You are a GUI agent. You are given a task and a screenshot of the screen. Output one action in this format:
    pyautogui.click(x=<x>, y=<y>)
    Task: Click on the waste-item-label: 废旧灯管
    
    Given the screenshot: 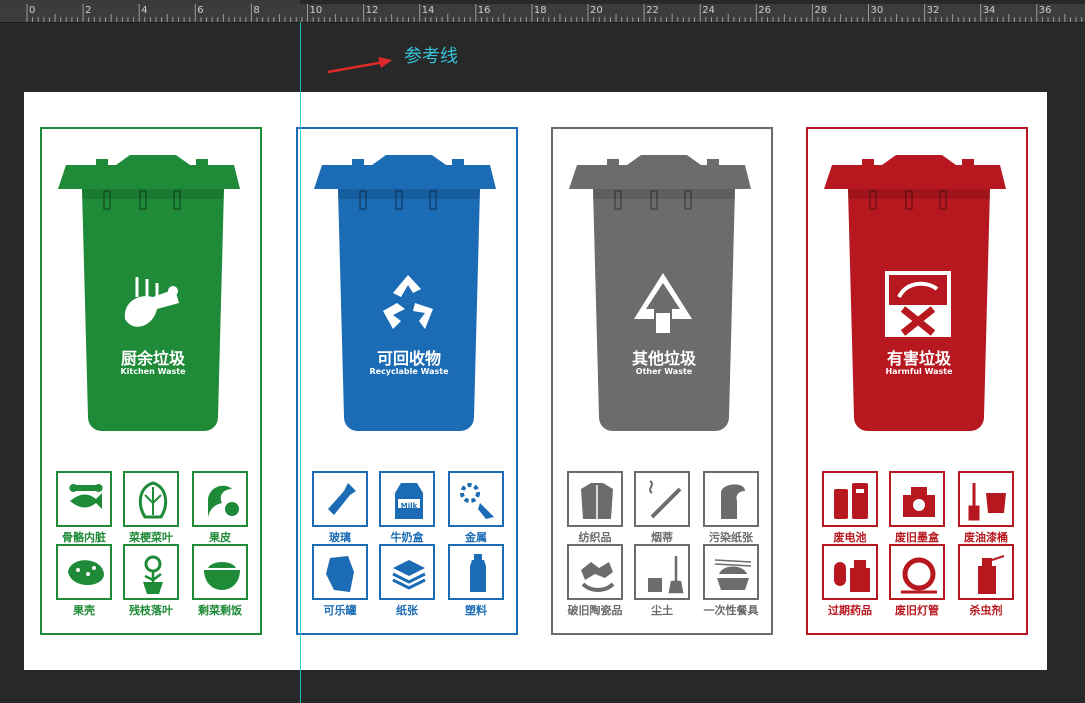 What is the action you would take?
    pyautogui.click(x=917, y=610)
    